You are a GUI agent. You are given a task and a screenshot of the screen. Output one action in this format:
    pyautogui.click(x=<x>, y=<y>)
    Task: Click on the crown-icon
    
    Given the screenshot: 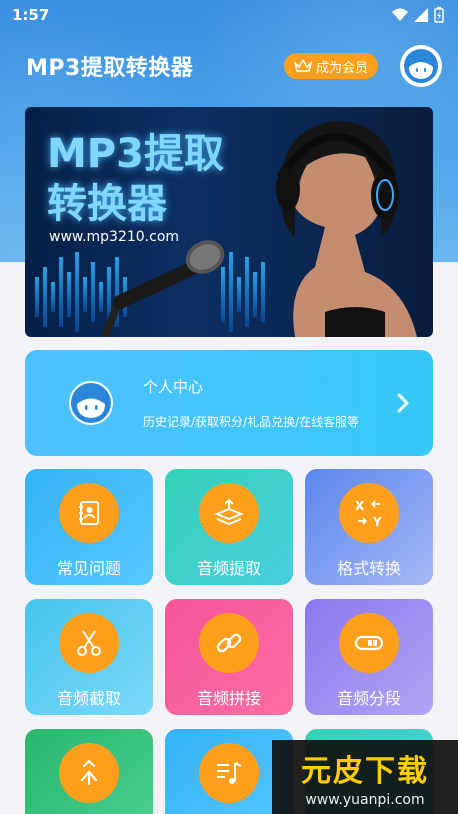 What is the action you would take?
    pyautogui.click(x=302, y=65)
    